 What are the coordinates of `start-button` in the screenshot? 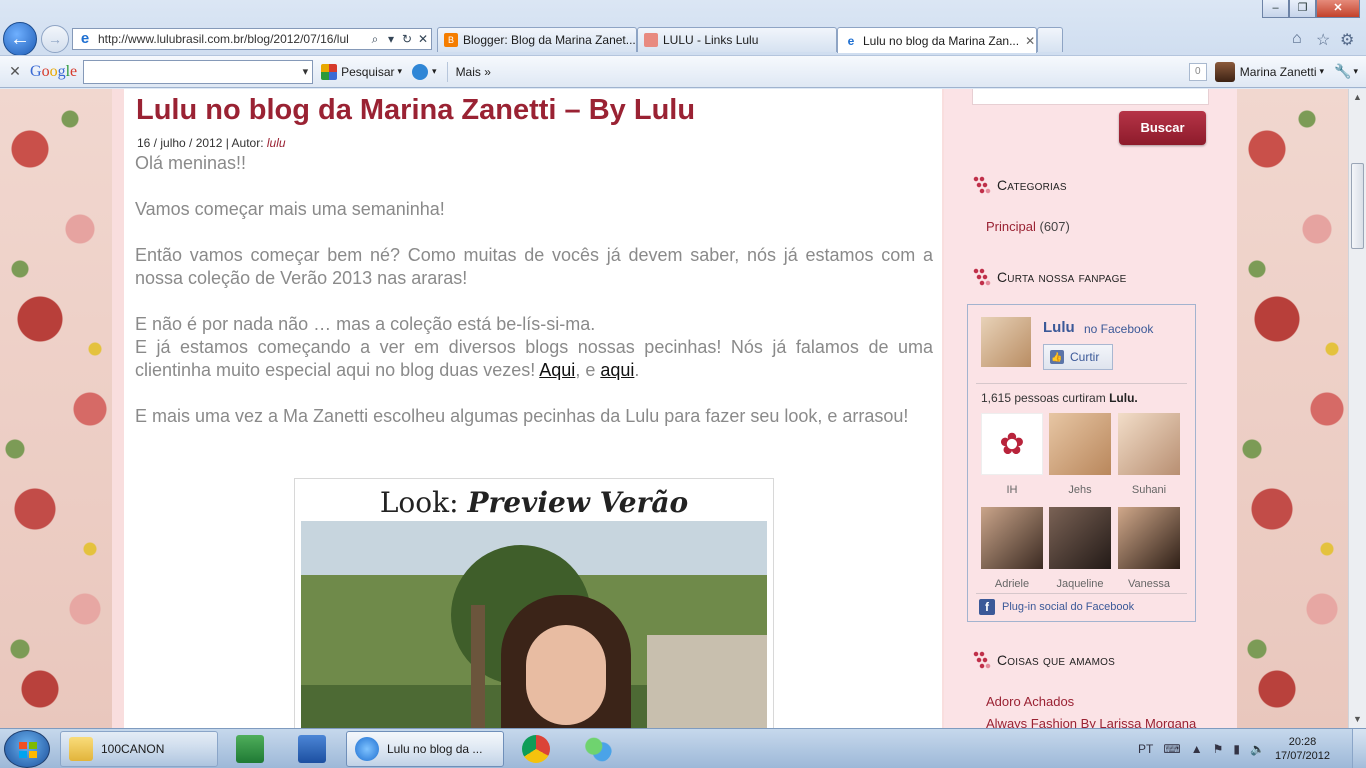 It's located at (27, 749).